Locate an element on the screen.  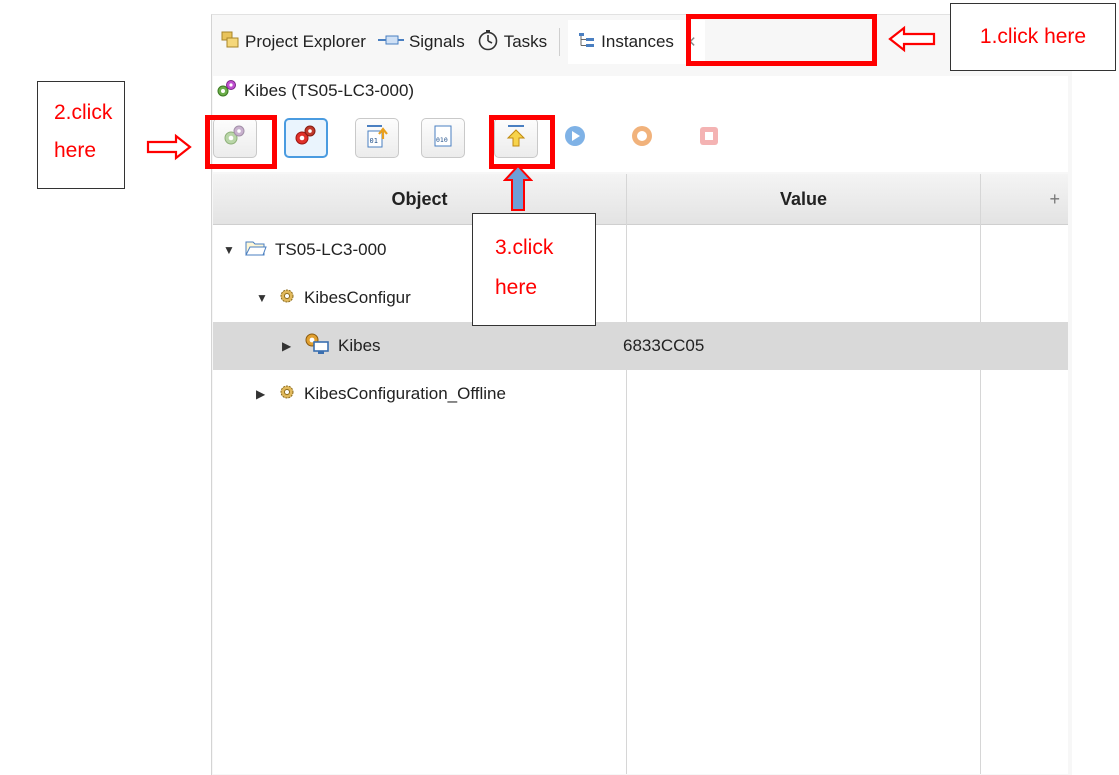
upload-binary-icon: 01 is located at coordinates (377, 138).